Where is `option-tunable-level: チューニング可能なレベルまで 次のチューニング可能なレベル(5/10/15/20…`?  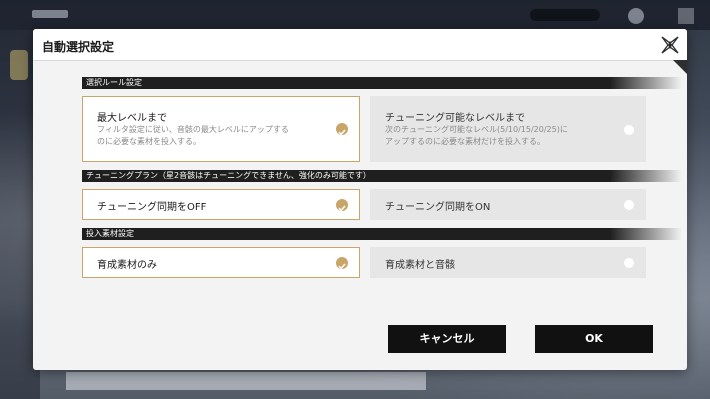 option-tunable-level: チューニング可能なレベルまで 次のチューニング可能なレベル(5/10/15/20… is located at coordinates (508, 129).